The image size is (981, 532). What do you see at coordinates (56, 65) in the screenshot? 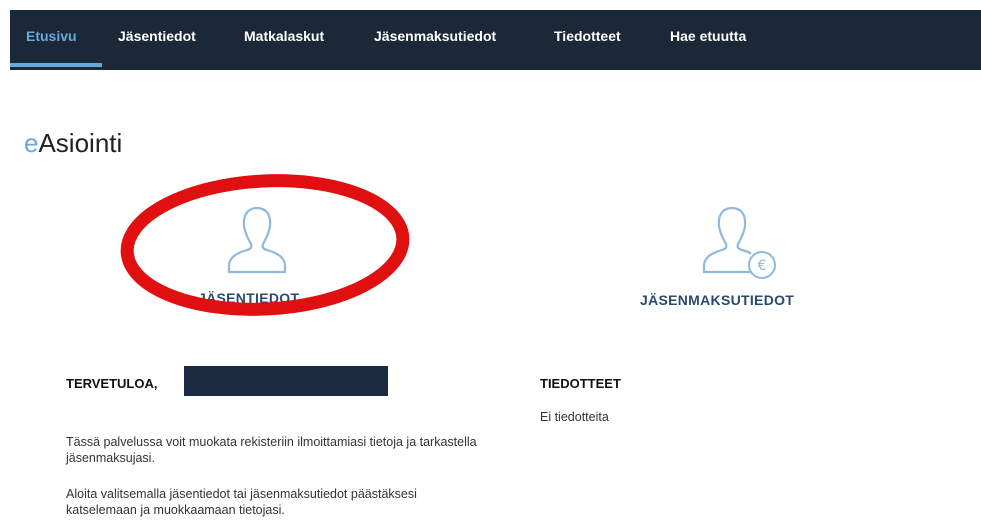
I see `active-tab-indicator` at bounding box center [56, 65].